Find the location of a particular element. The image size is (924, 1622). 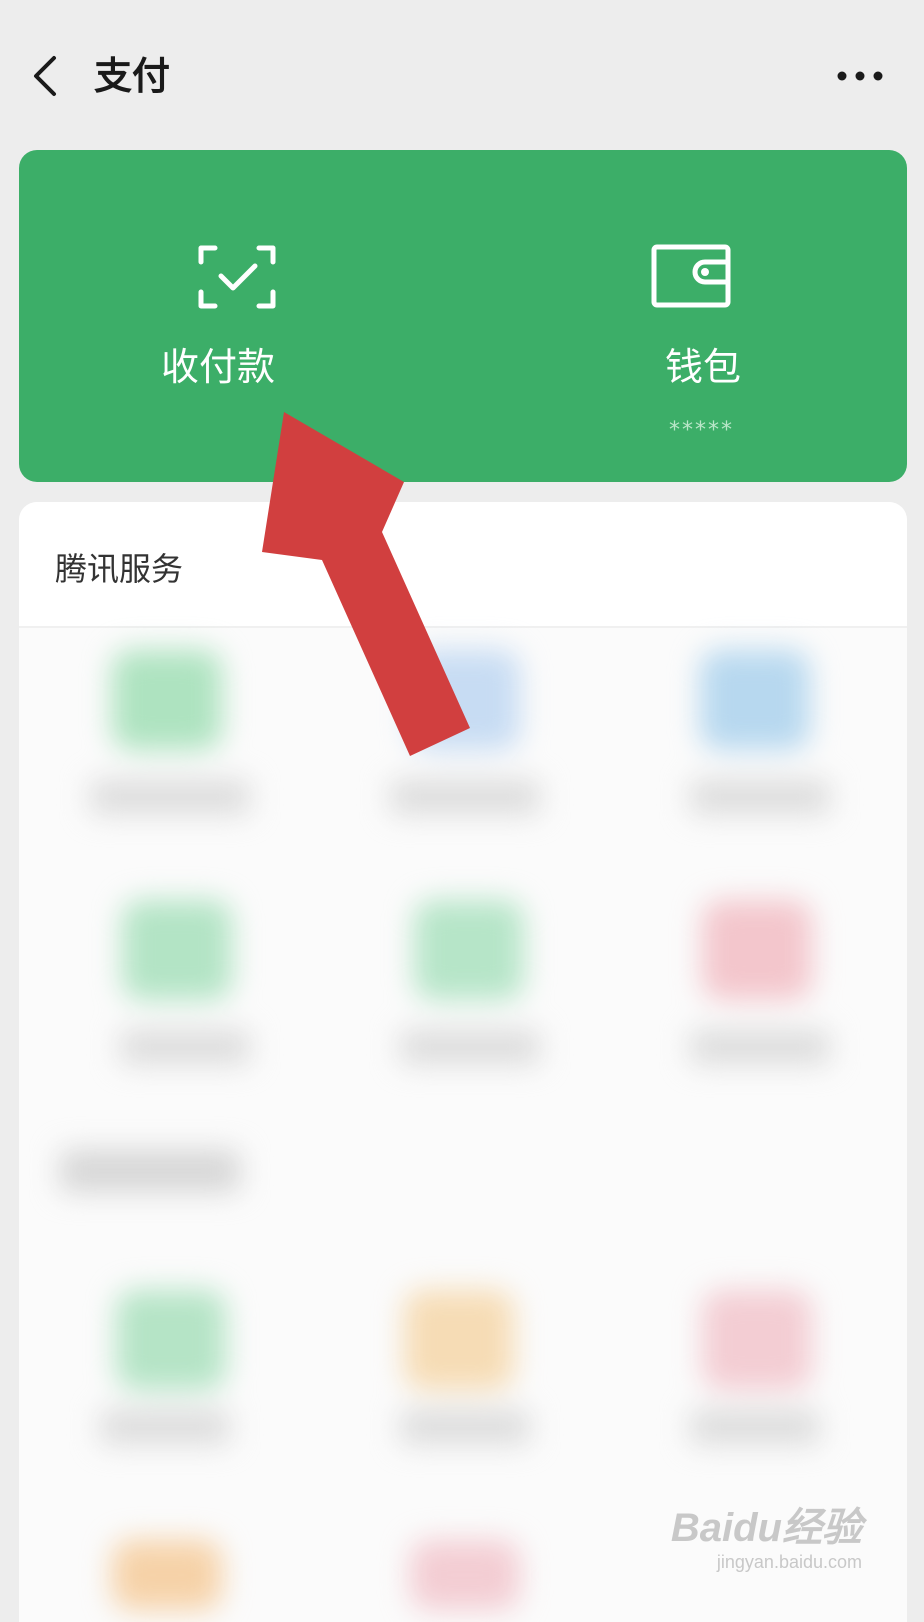

baidu-watermark: Baidu经验 jingyan.baidu.com is located at coordinates (766, 1540).